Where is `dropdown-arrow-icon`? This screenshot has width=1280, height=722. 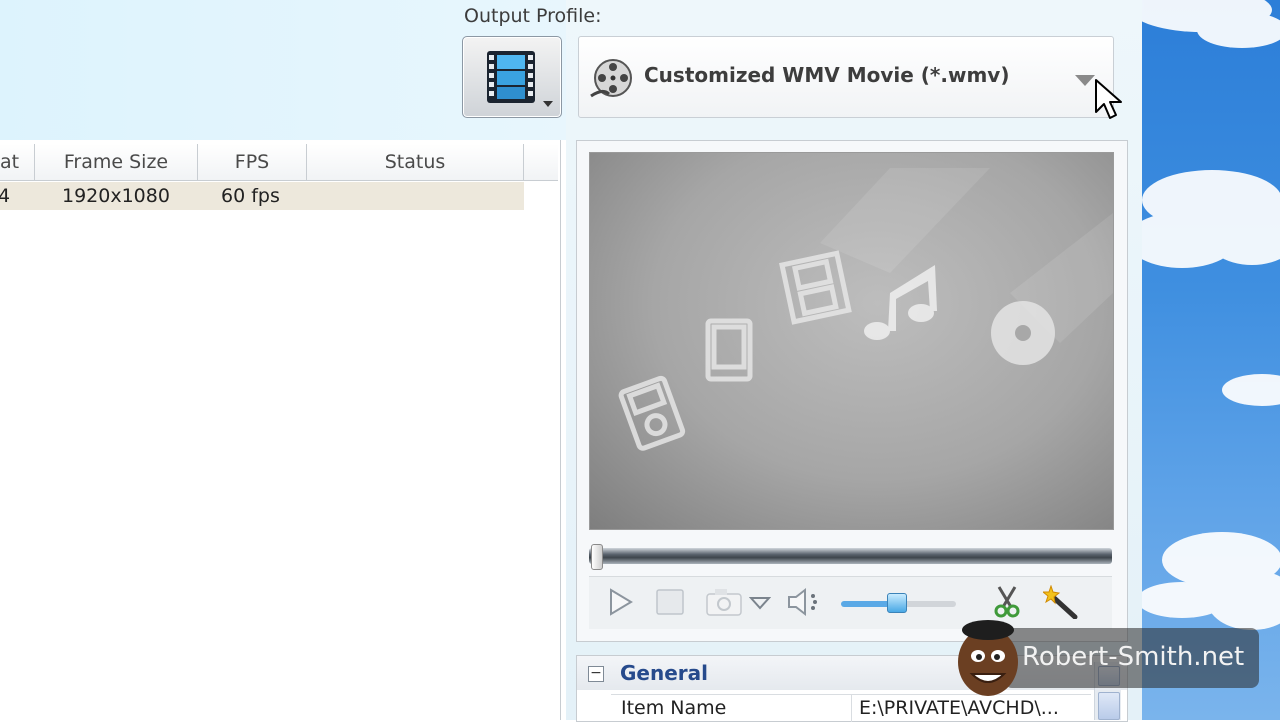
dropdown-arrow-icon is located at coordinates (1085, 80).